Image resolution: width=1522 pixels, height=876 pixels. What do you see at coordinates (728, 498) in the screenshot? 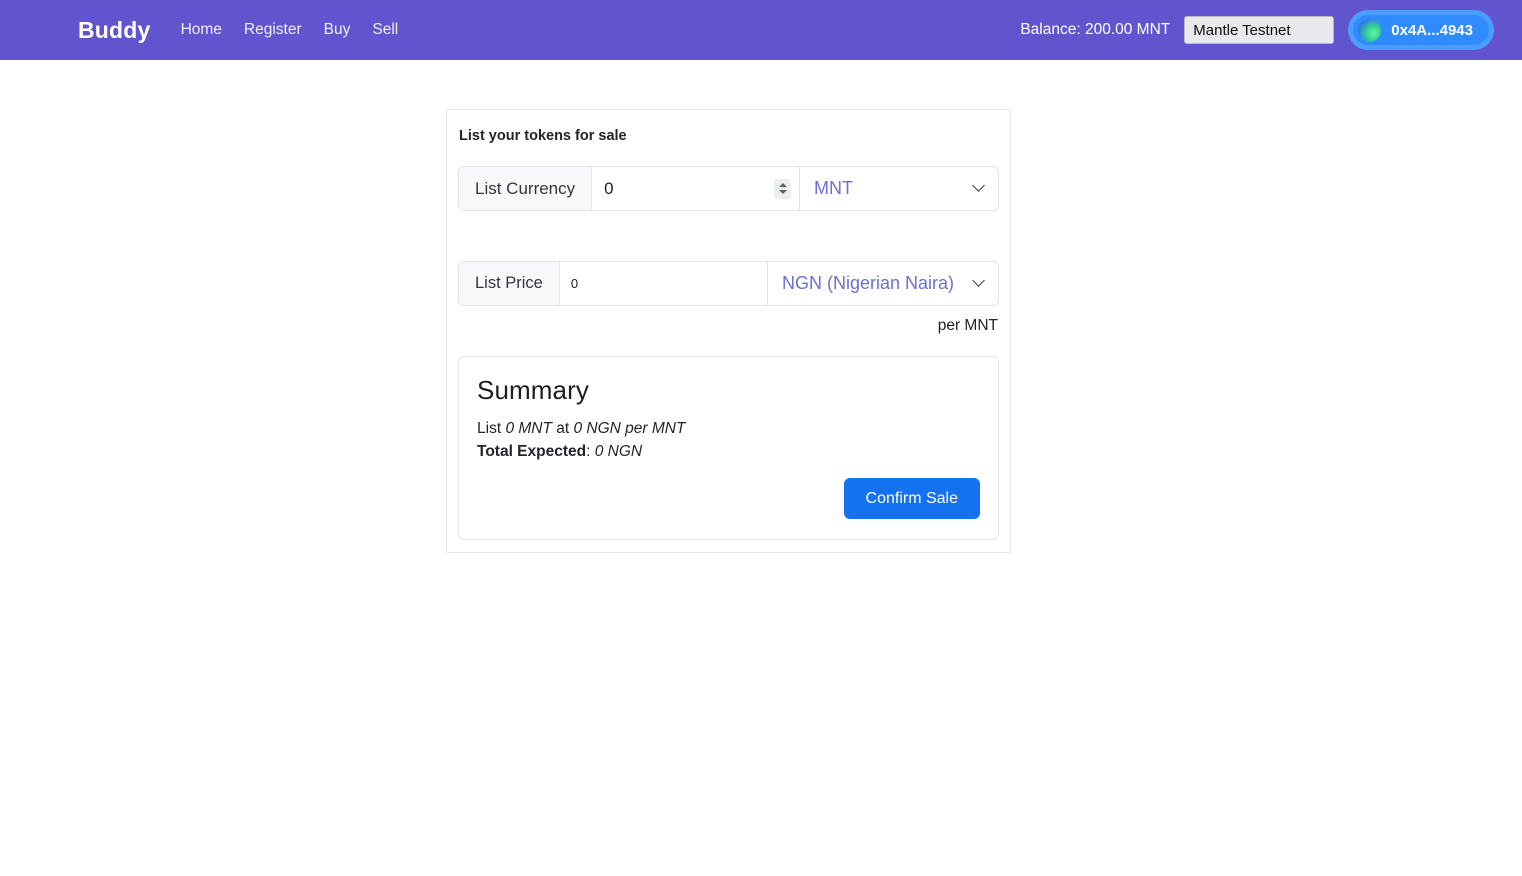
I see `summary-button-row: Confirm Sale` at bounding box center [728, 498].